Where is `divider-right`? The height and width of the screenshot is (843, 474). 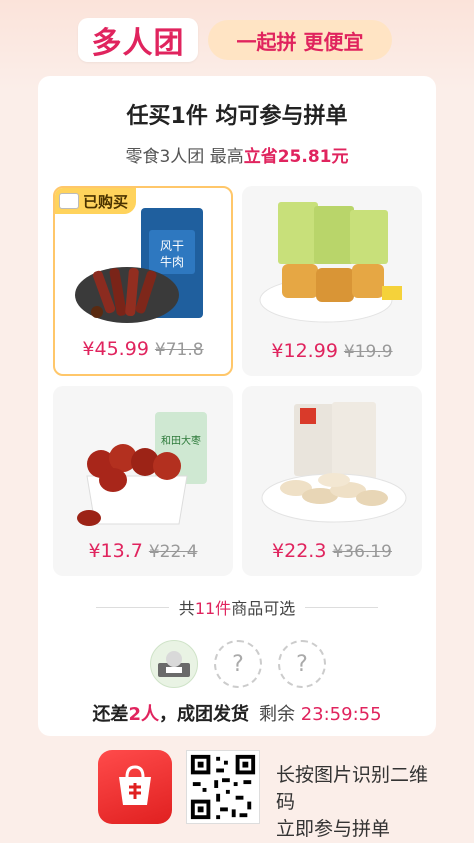
divider-right is located at coordinates (341, 607).